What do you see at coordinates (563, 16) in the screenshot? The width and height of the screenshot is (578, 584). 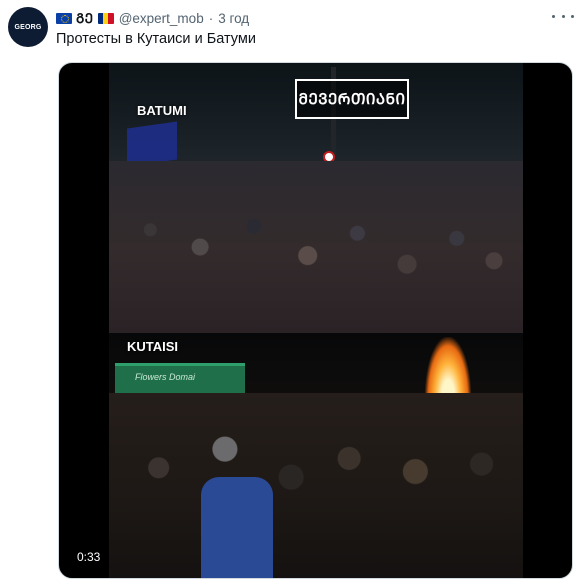 I see `more-options-icon` at bounding box center [563, 16].